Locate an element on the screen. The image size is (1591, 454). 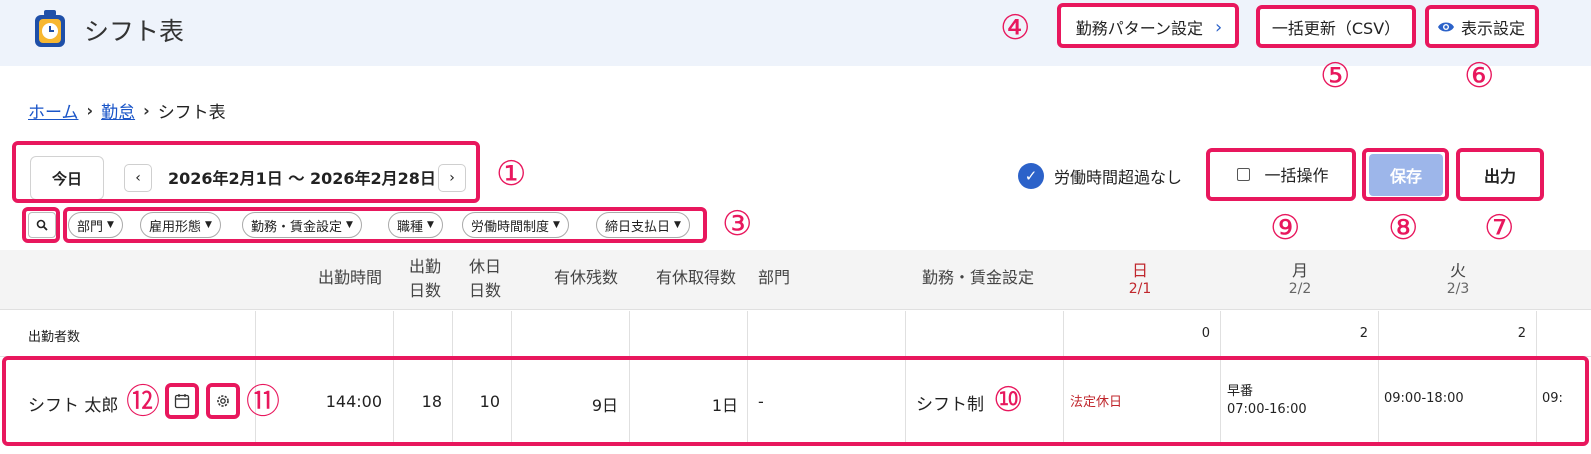
timecard-app-icon is located at coordinates (50, 28).